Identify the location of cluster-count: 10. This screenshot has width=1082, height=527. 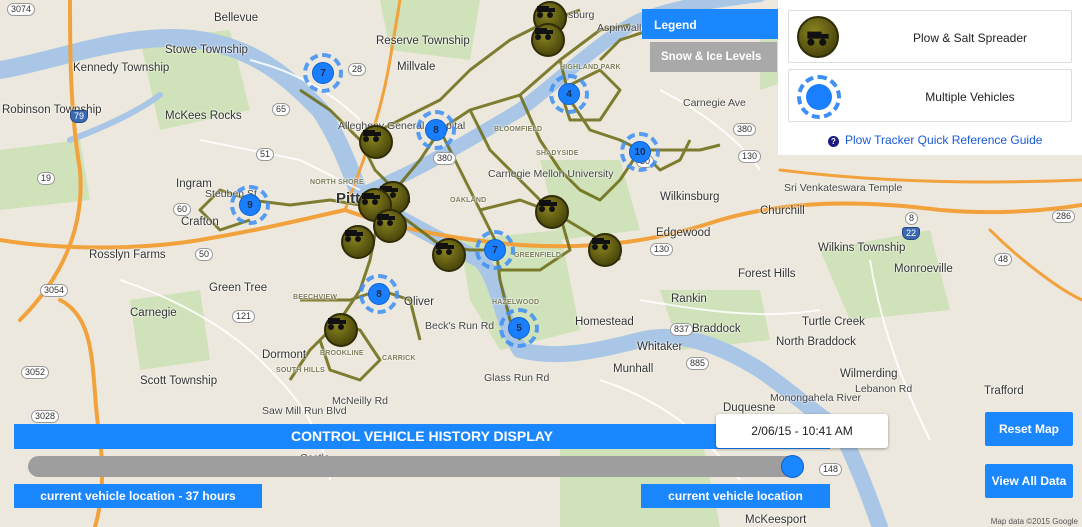
(640, 152).